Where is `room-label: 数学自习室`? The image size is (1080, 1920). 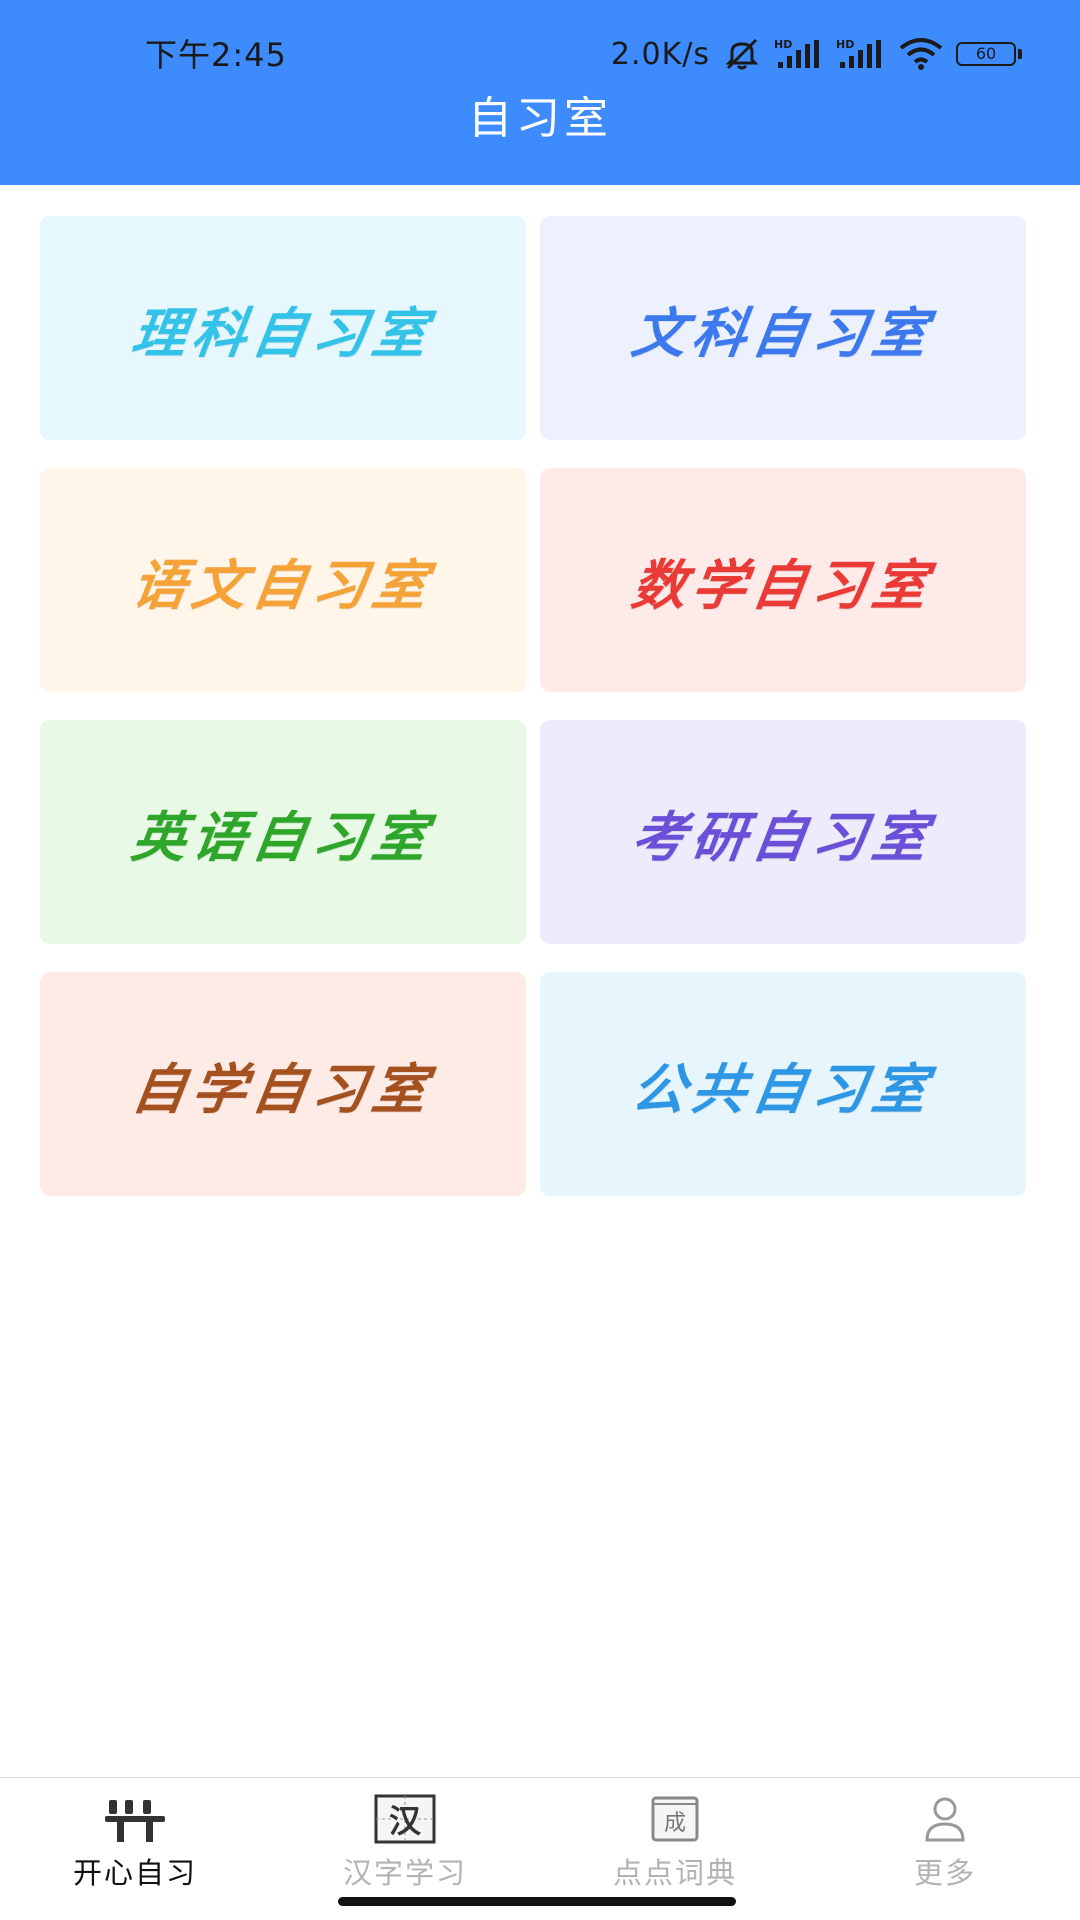 room-label: 数学自习室 is located at coordinates (782, 585).